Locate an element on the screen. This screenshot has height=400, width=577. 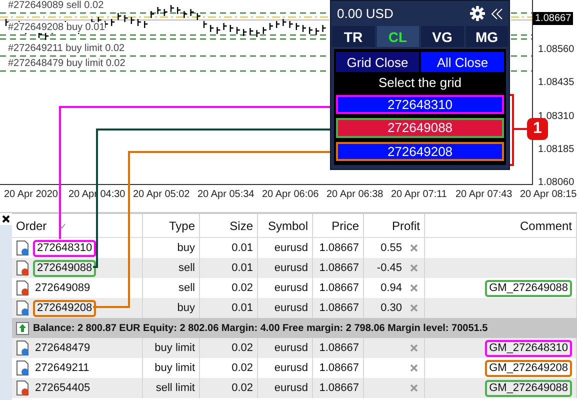
time-label: 20 Apr 07:11 is located at coordinates (419, 194).